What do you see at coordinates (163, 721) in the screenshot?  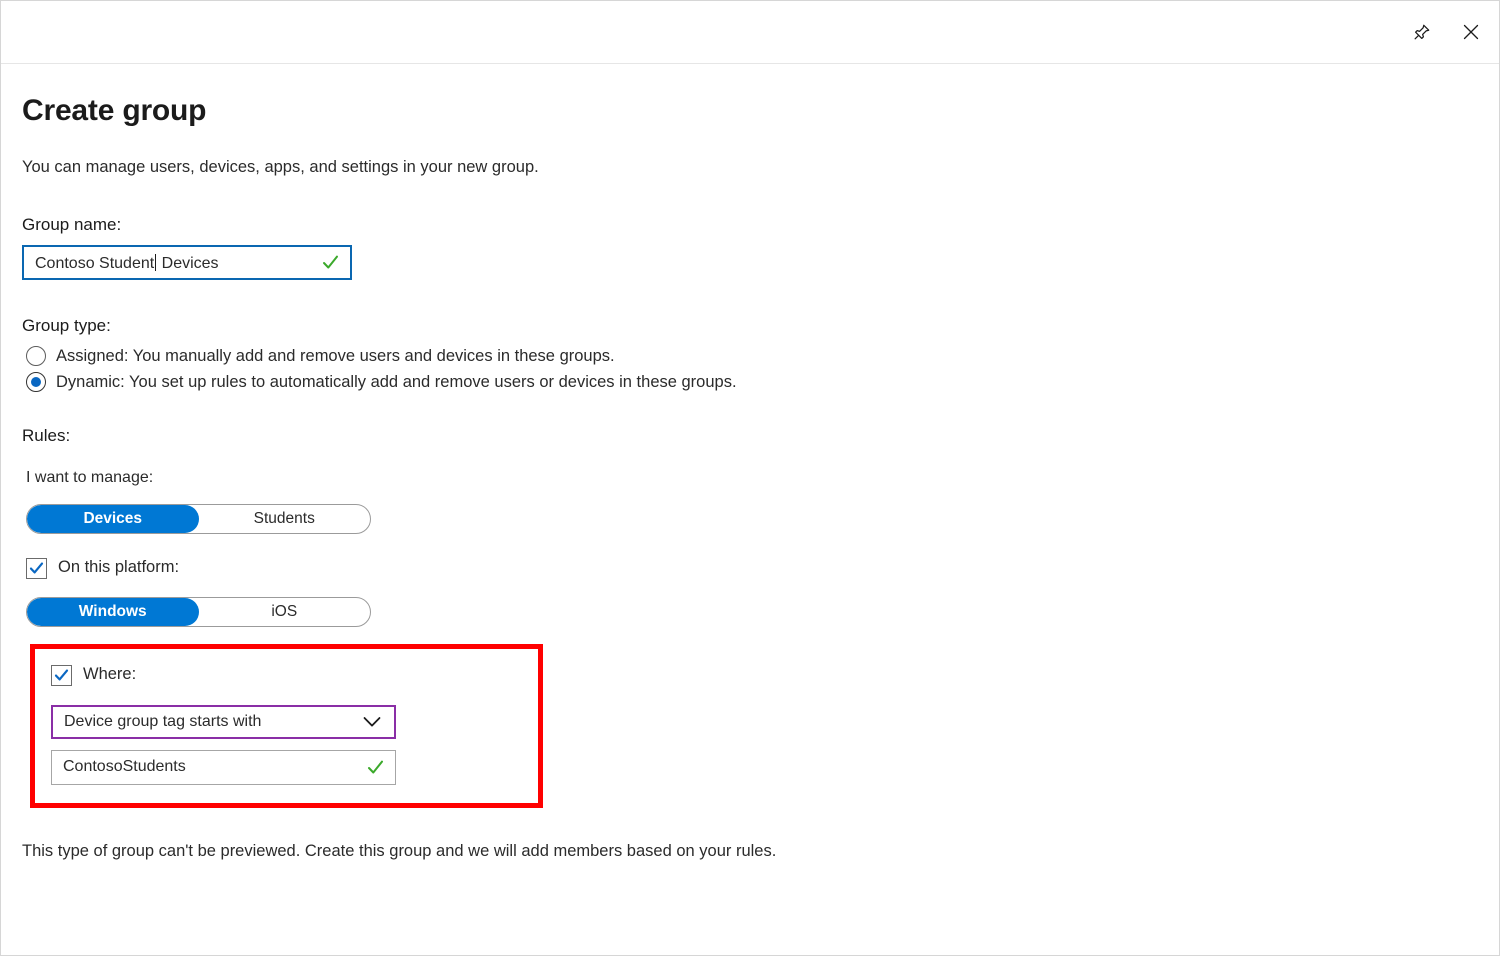 I see `where-condition-selected-value: Device group tag starts with` at bounding box center [163, 721].